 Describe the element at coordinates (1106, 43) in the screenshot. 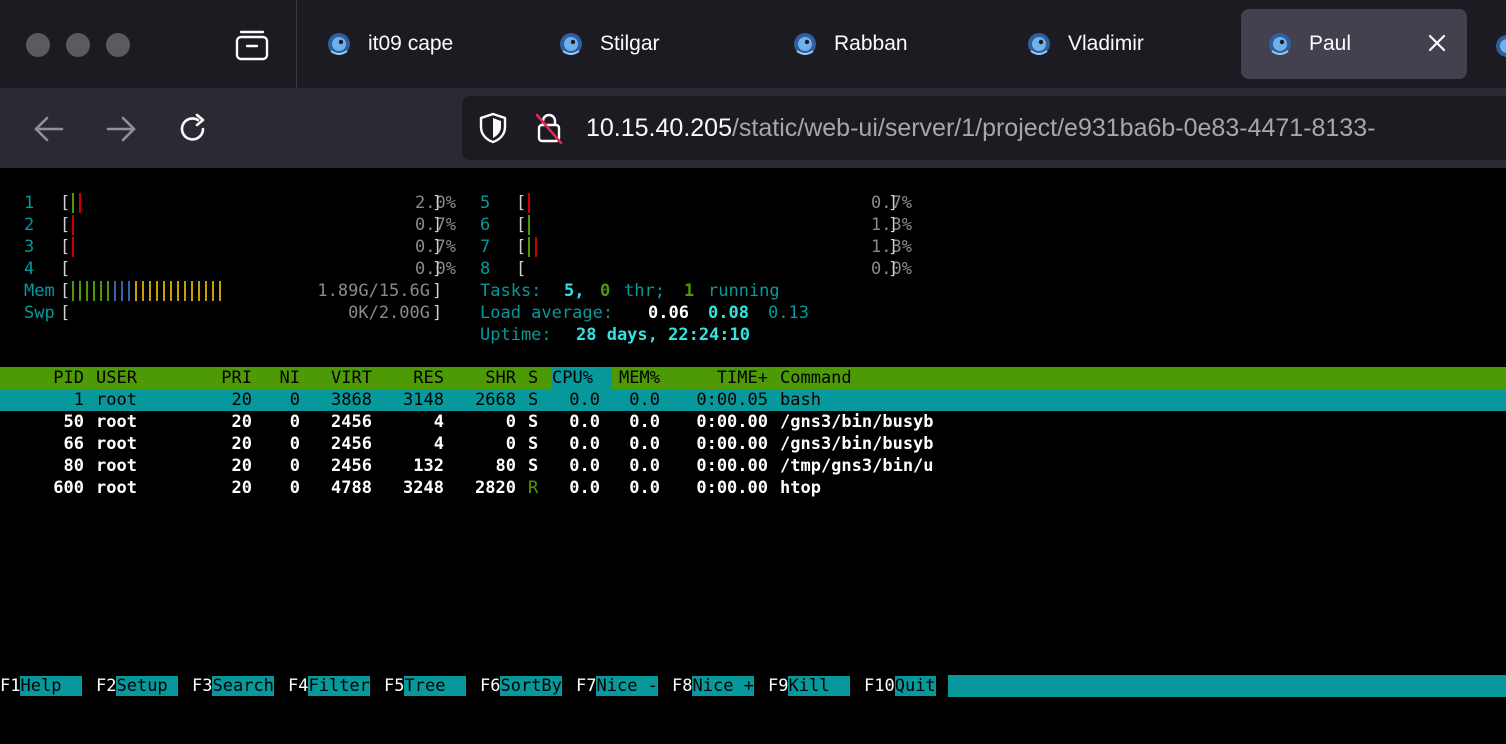

I see `tab-label: Vladimir` at that location.